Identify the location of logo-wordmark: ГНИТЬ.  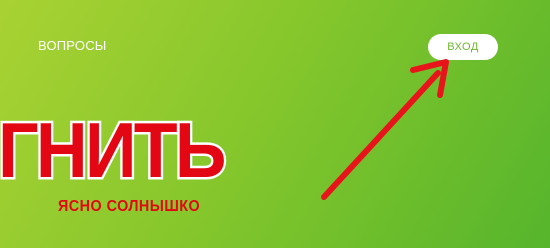
(114, 150).